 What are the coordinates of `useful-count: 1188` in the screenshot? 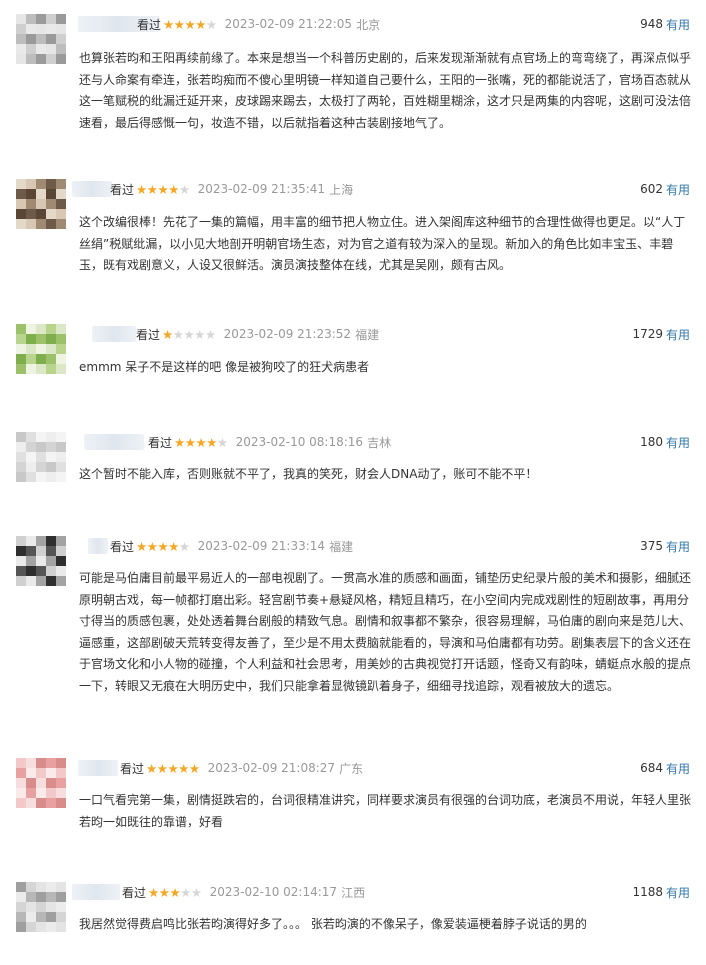 It's located at (647, 892).